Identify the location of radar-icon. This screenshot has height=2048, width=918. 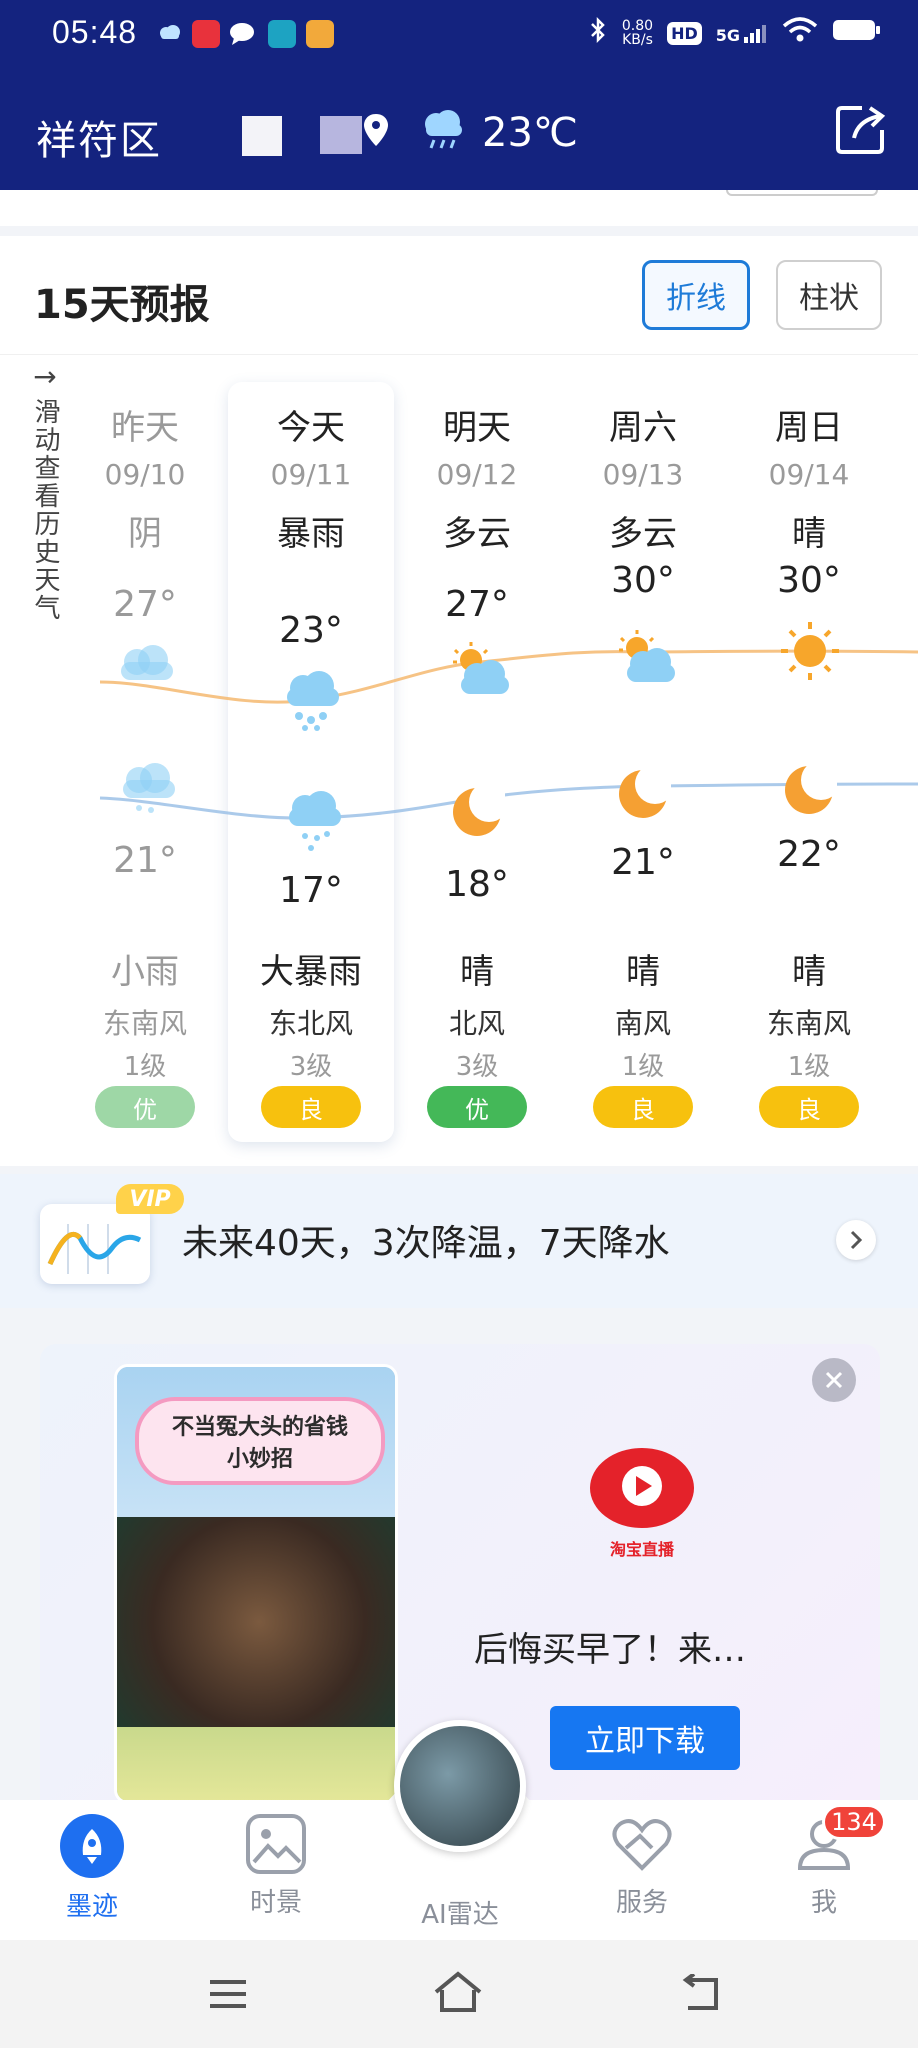
(460, 1786).